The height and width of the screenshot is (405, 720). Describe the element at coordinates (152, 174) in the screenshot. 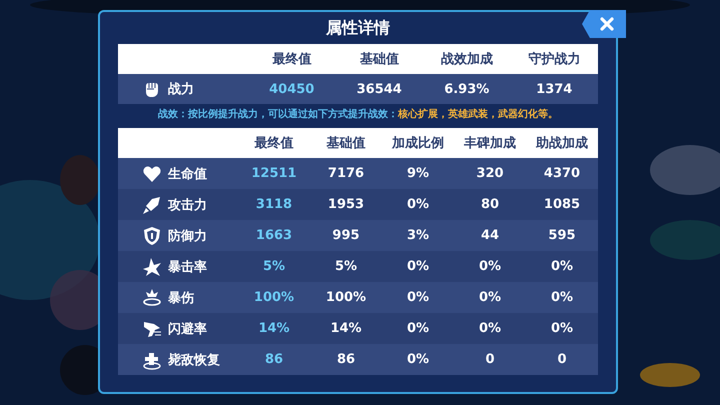

I see `heart-icon` at that location.